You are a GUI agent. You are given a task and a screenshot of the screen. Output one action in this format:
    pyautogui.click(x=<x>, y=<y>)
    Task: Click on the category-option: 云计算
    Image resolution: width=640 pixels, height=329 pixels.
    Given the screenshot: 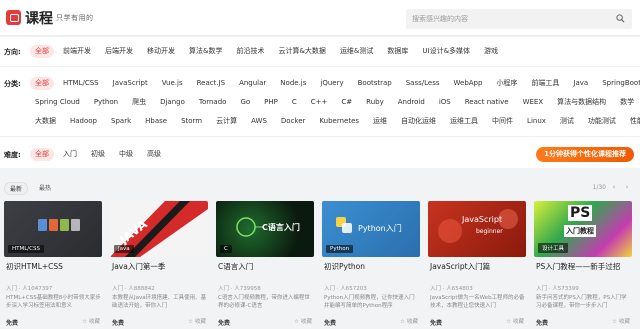 What is the action you would take?
    pyautogui.click(x=226, y=121)
    